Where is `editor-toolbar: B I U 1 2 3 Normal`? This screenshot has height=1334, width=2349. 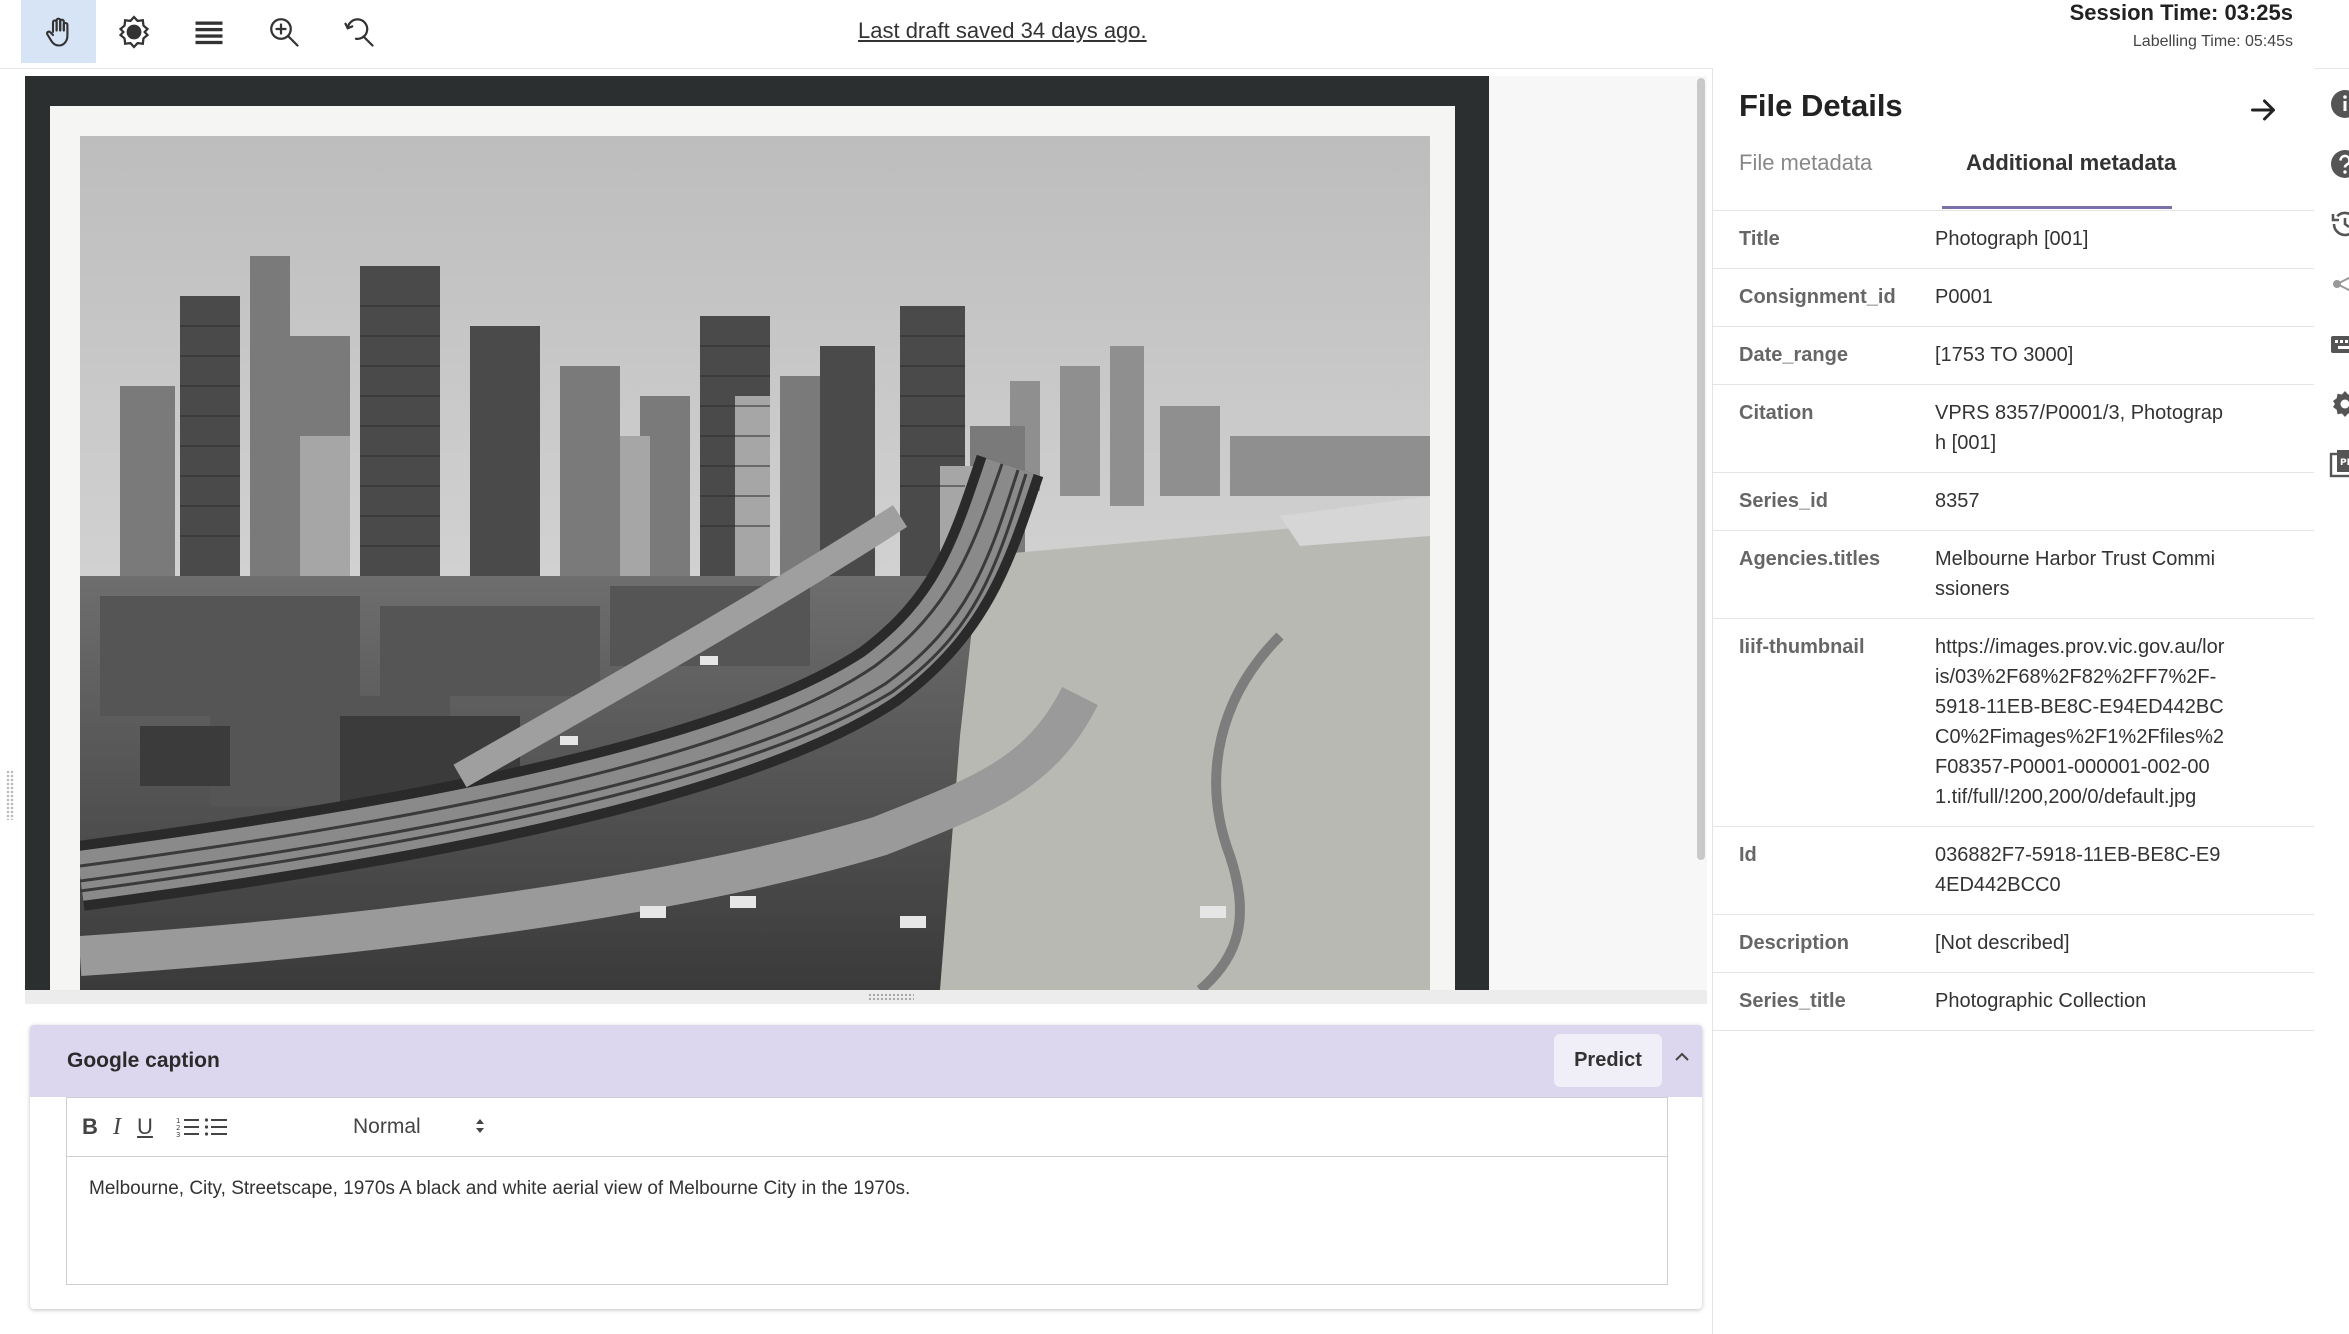 editor-toolbar: B I U 1 2 3 Normal is located at coordinates (867, 1127).